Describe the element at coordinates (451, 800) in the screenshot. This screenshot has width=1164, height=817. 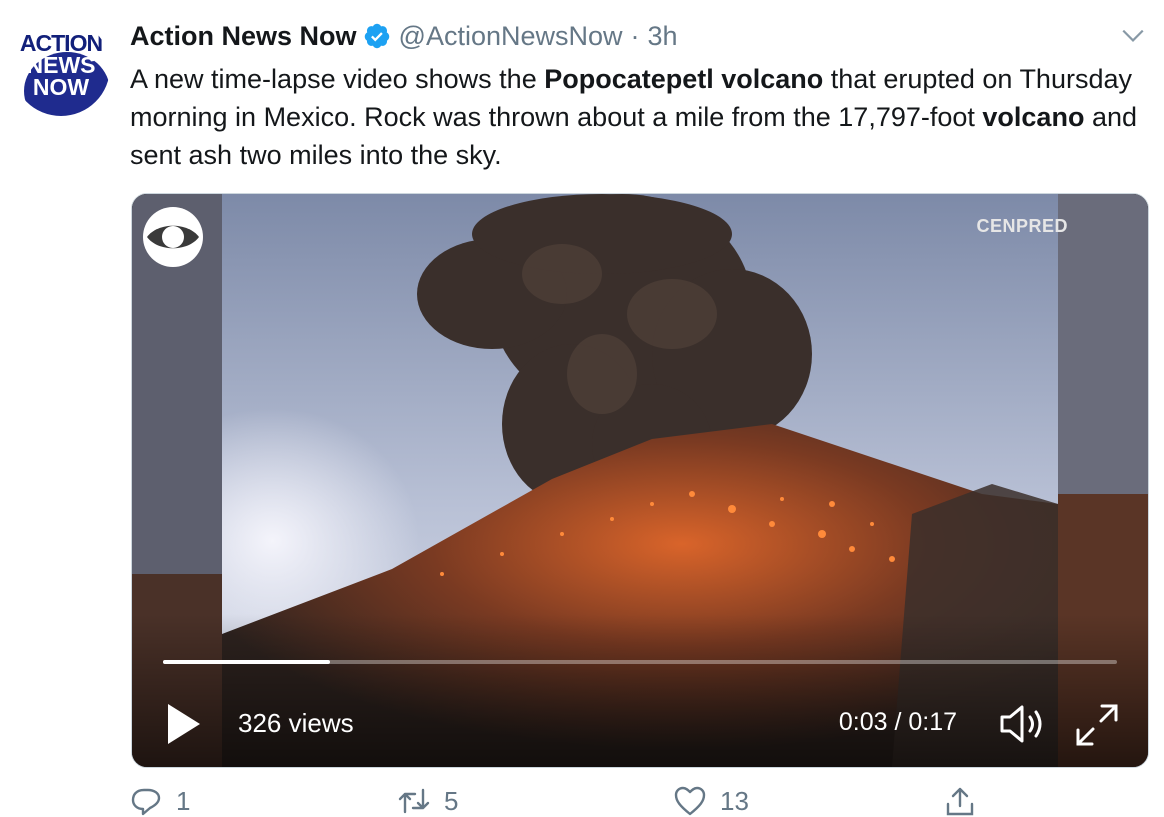
I see `retweet-count: 5` at that location.